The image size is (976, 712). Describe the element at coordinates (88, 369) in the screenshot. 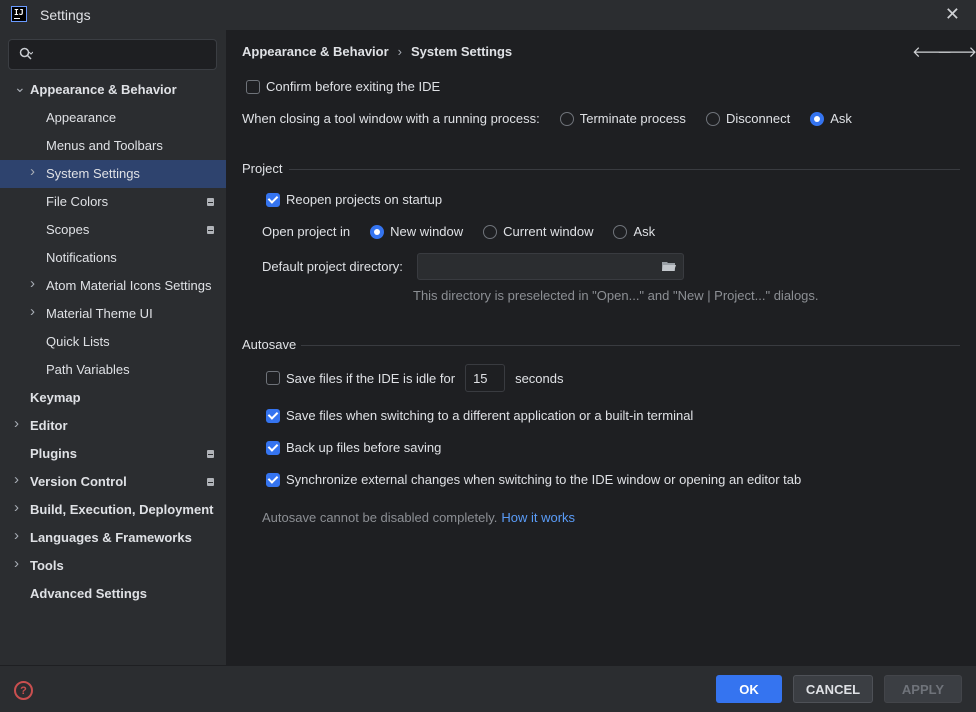

I see `sidebar-item-label: Path Variables` at that location.